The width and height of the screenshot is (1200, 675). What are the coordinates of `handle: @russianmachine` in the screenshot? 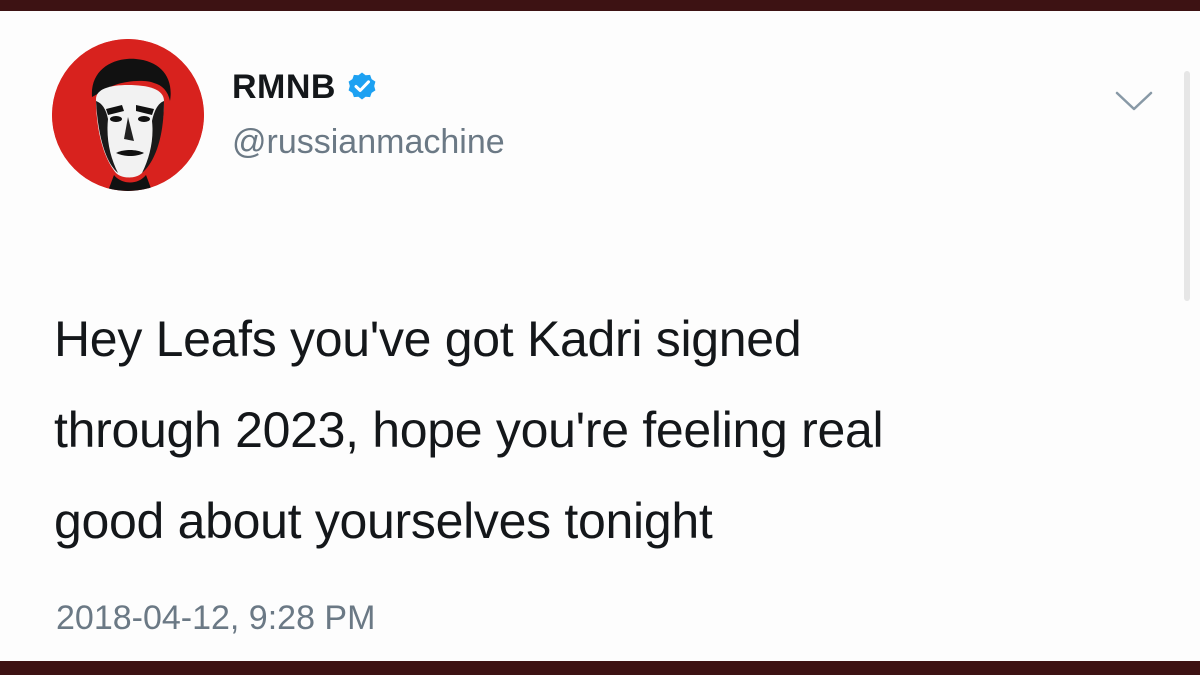 It's located at (368, 142).